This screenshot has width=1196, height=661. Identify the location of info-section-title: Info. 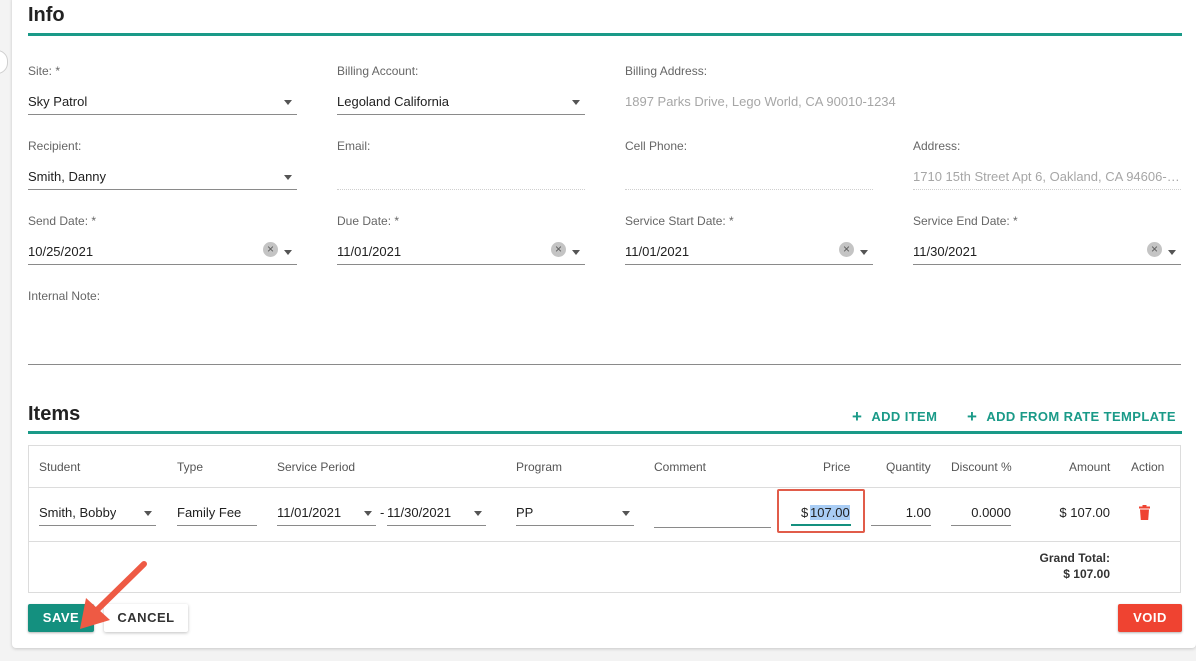
(46, 15).